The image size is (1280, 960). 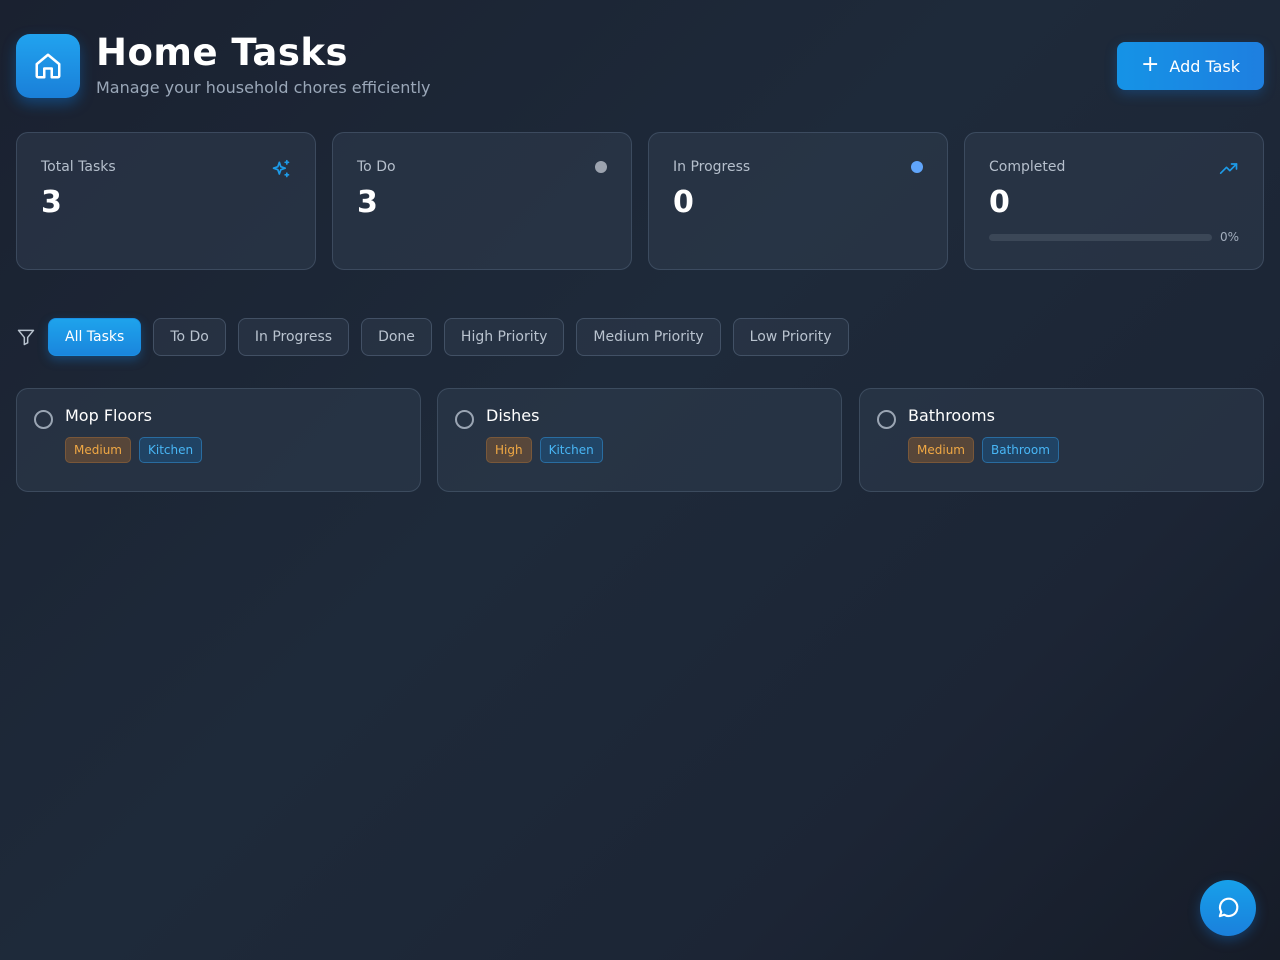 I want to click on task-tags: Medium Kitchen, so click(x=137, y=450).